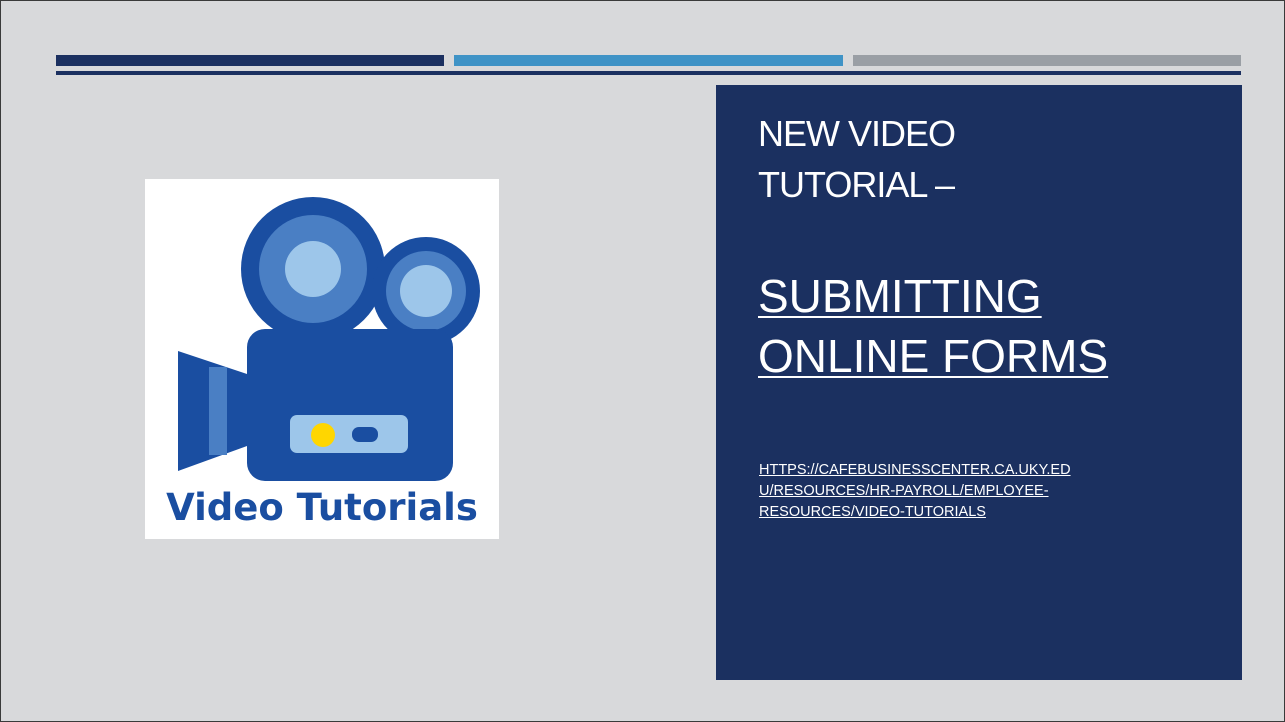 The width and height of the screenshot is (1285, 722). Describe the element at coordinates (322, 507) in the screenshot. I see `video-tutorials-caption: Video Tutorials` at that location.